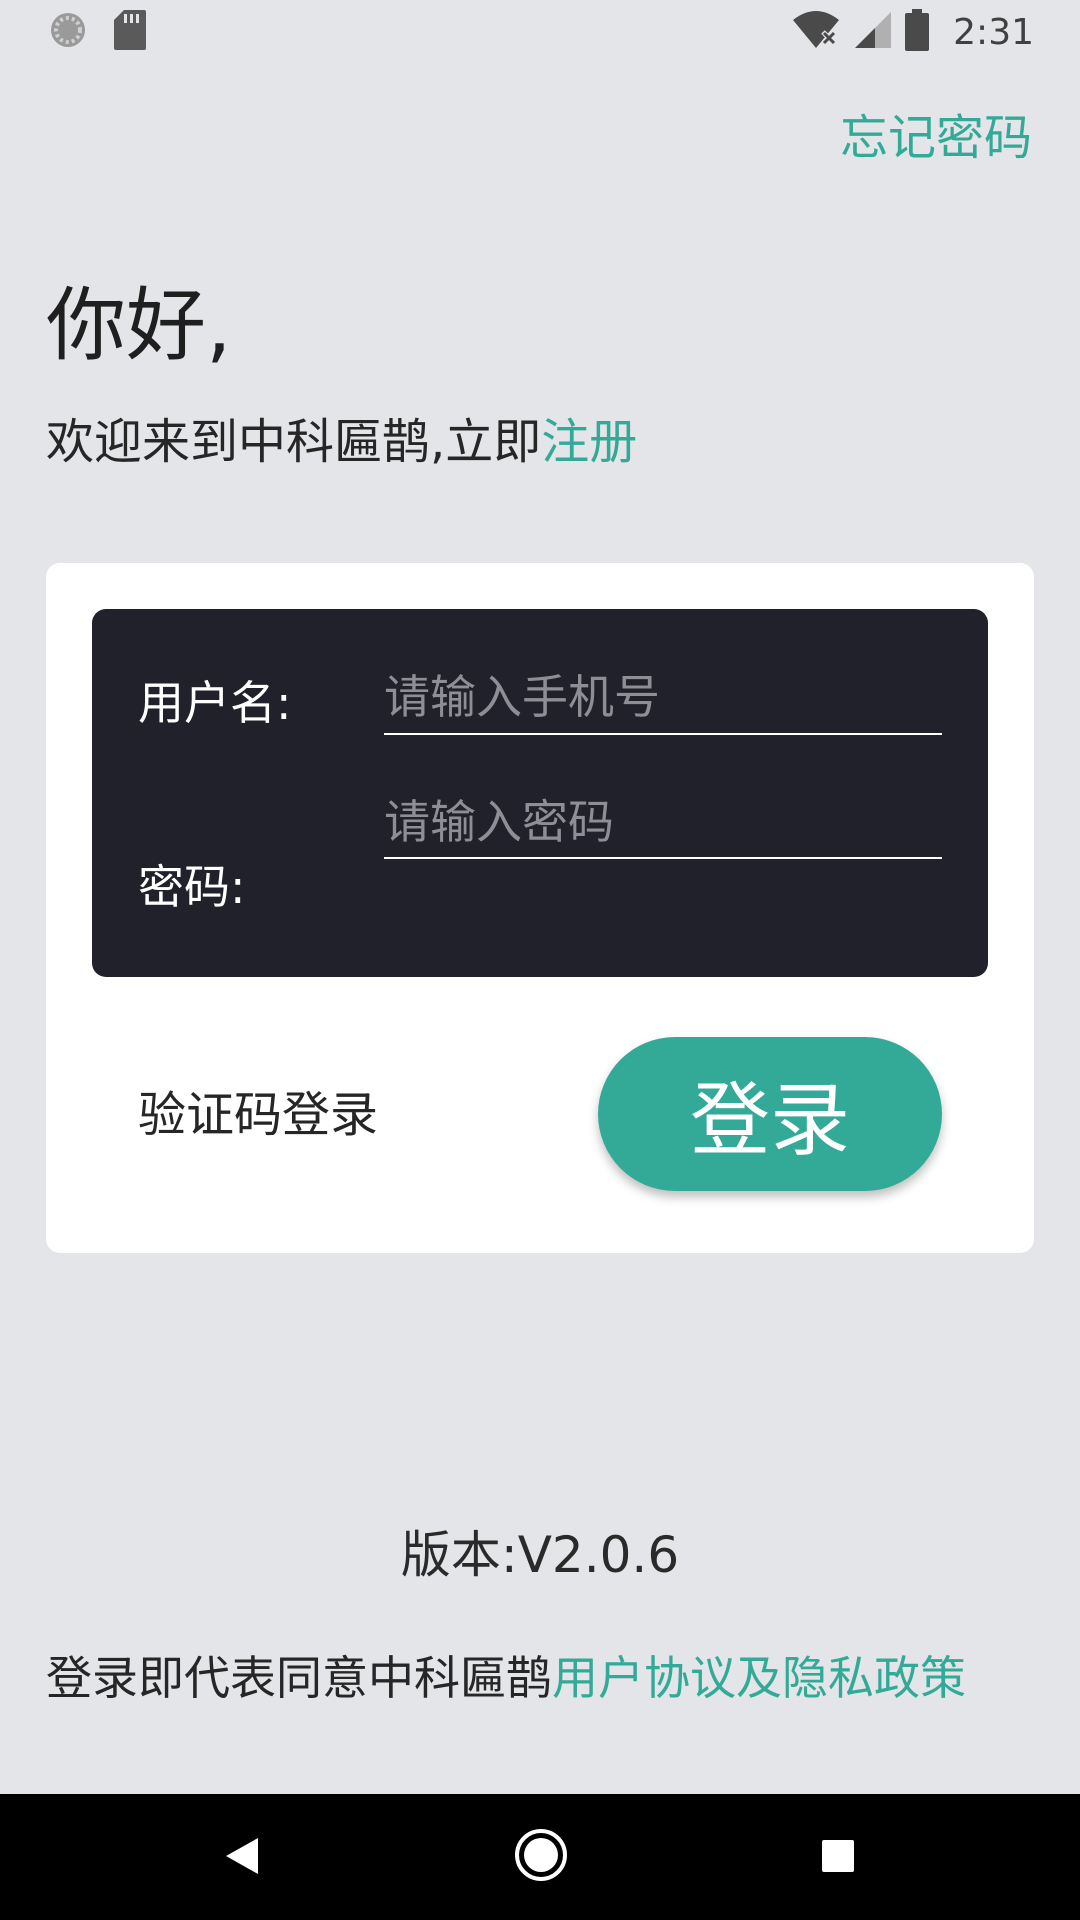  I want to click on welcome-text: 欢迎来到中科匾鹊,立即注册, so click(341, 442).